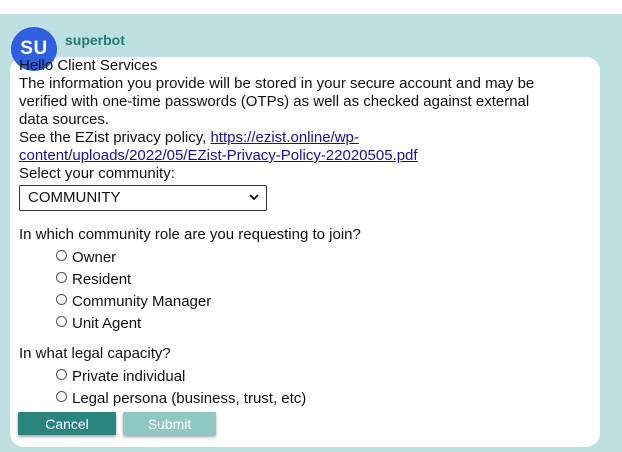  Describe the element at coordinates (95, 353) in the screenshot. I see `legal-question: In what legal capacity?` at that location.